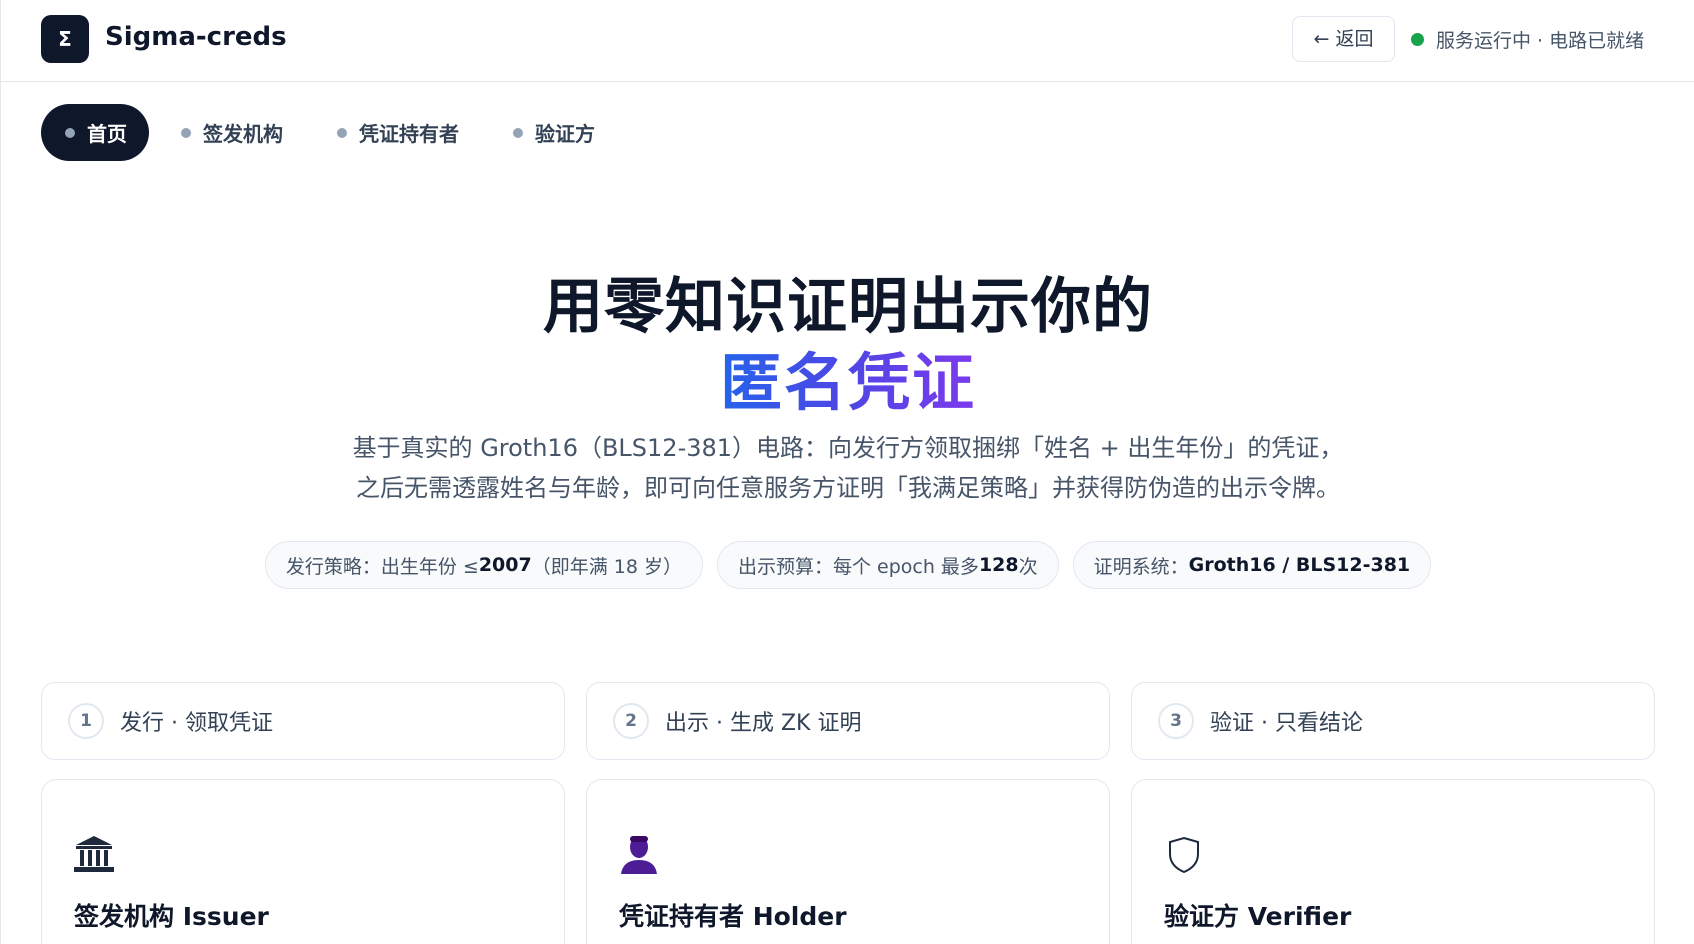  What do you see at coordinates (858, 566) in the screenshot?
I see `chip-prefix: 出示预算：每个 epoch 最多` at bounding box center [858, 566].